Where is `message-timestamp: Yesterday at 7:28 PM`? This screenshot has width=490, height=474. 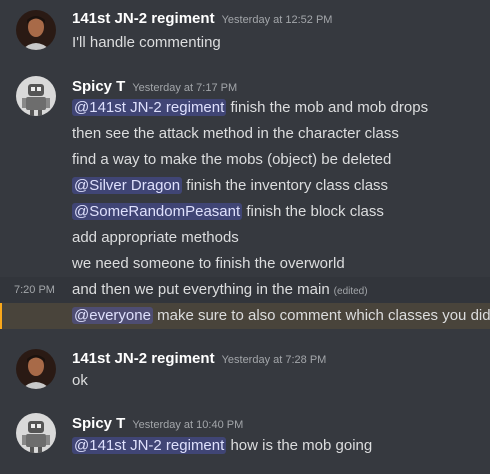
message-timestamp: Yesterday at 7:28 PM is located at coordinates (274, 360).